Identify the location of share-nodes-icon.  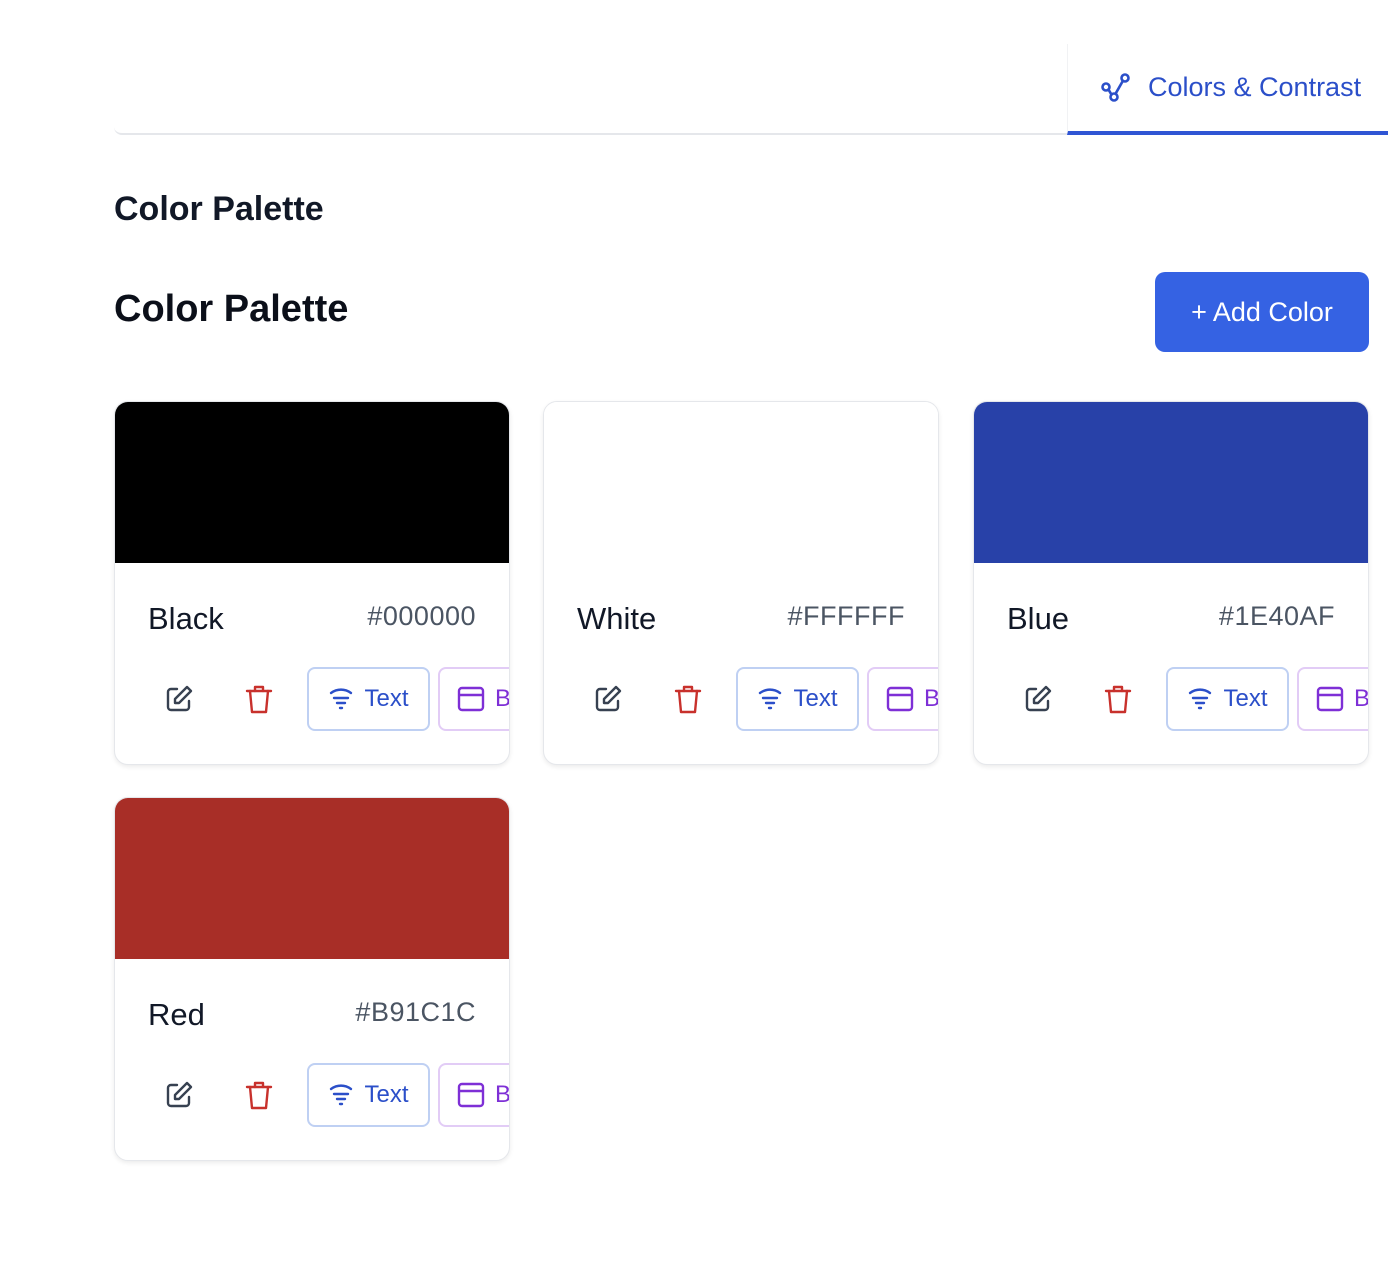
(1116, 88).